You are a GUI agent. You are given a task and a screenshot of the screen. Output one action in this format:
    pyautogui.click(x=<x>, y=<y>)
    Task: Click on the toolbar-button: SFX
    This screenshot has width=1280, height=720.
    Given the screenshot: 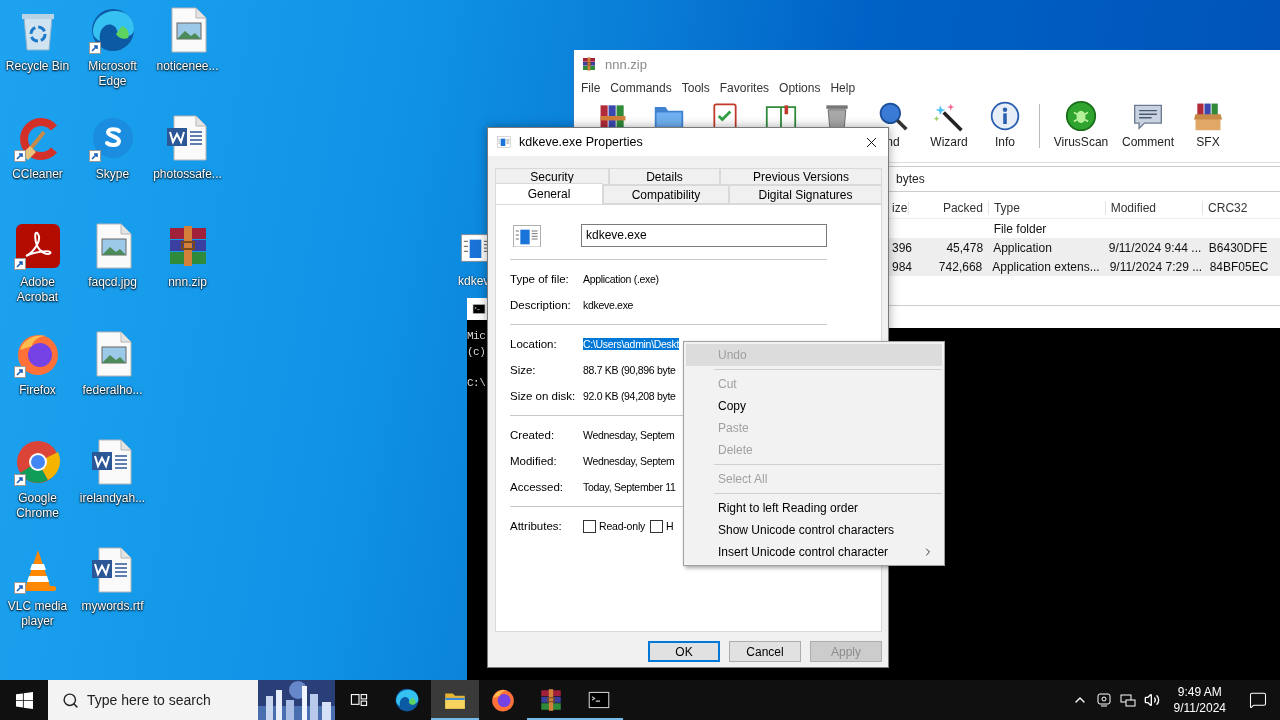 What is the action you would take?
    pyautogui.click(x=1208, y=123)
    